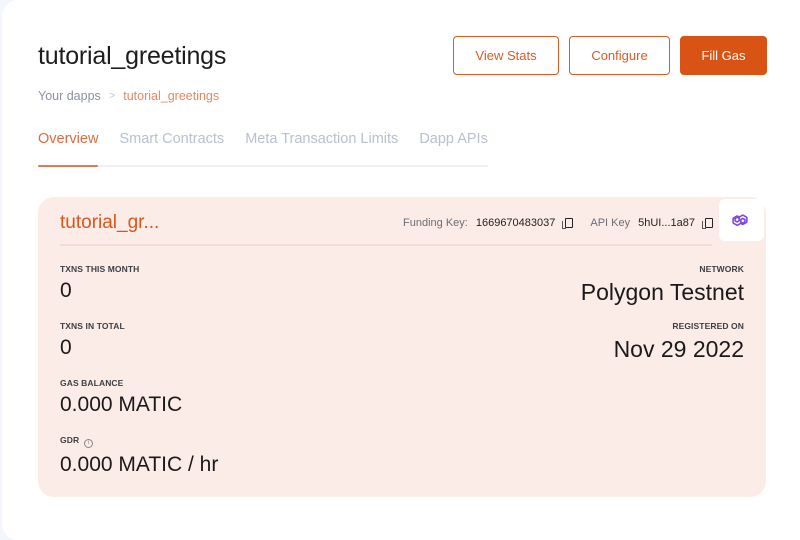  What do you see at coordinates (139, 464) in the screenshot?
I see `stat-value: 0.000 MATIC / hr` at bounding box center [139, 464].